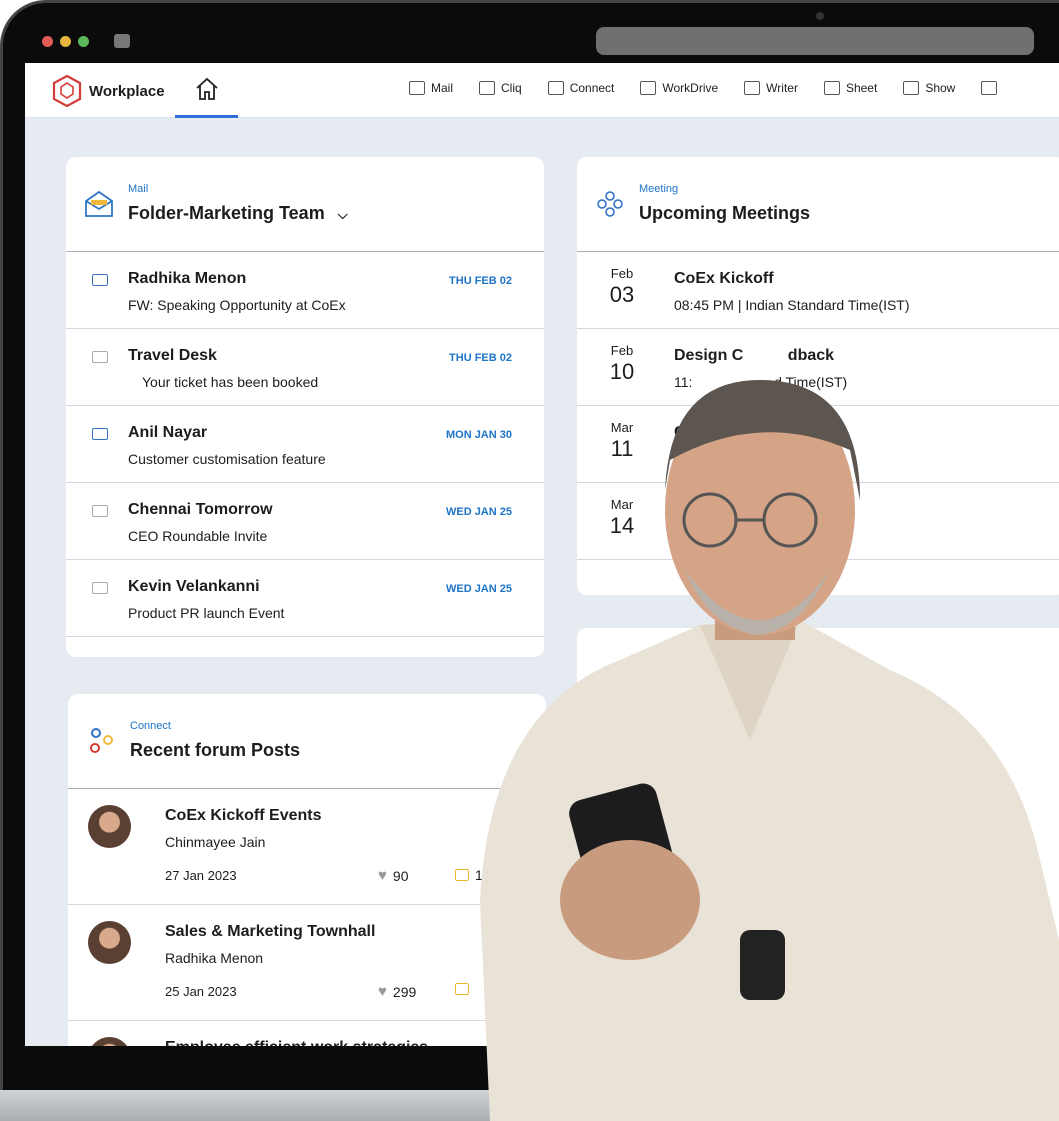  I want to click on brand-logo: Workplace, so click(108, 91).